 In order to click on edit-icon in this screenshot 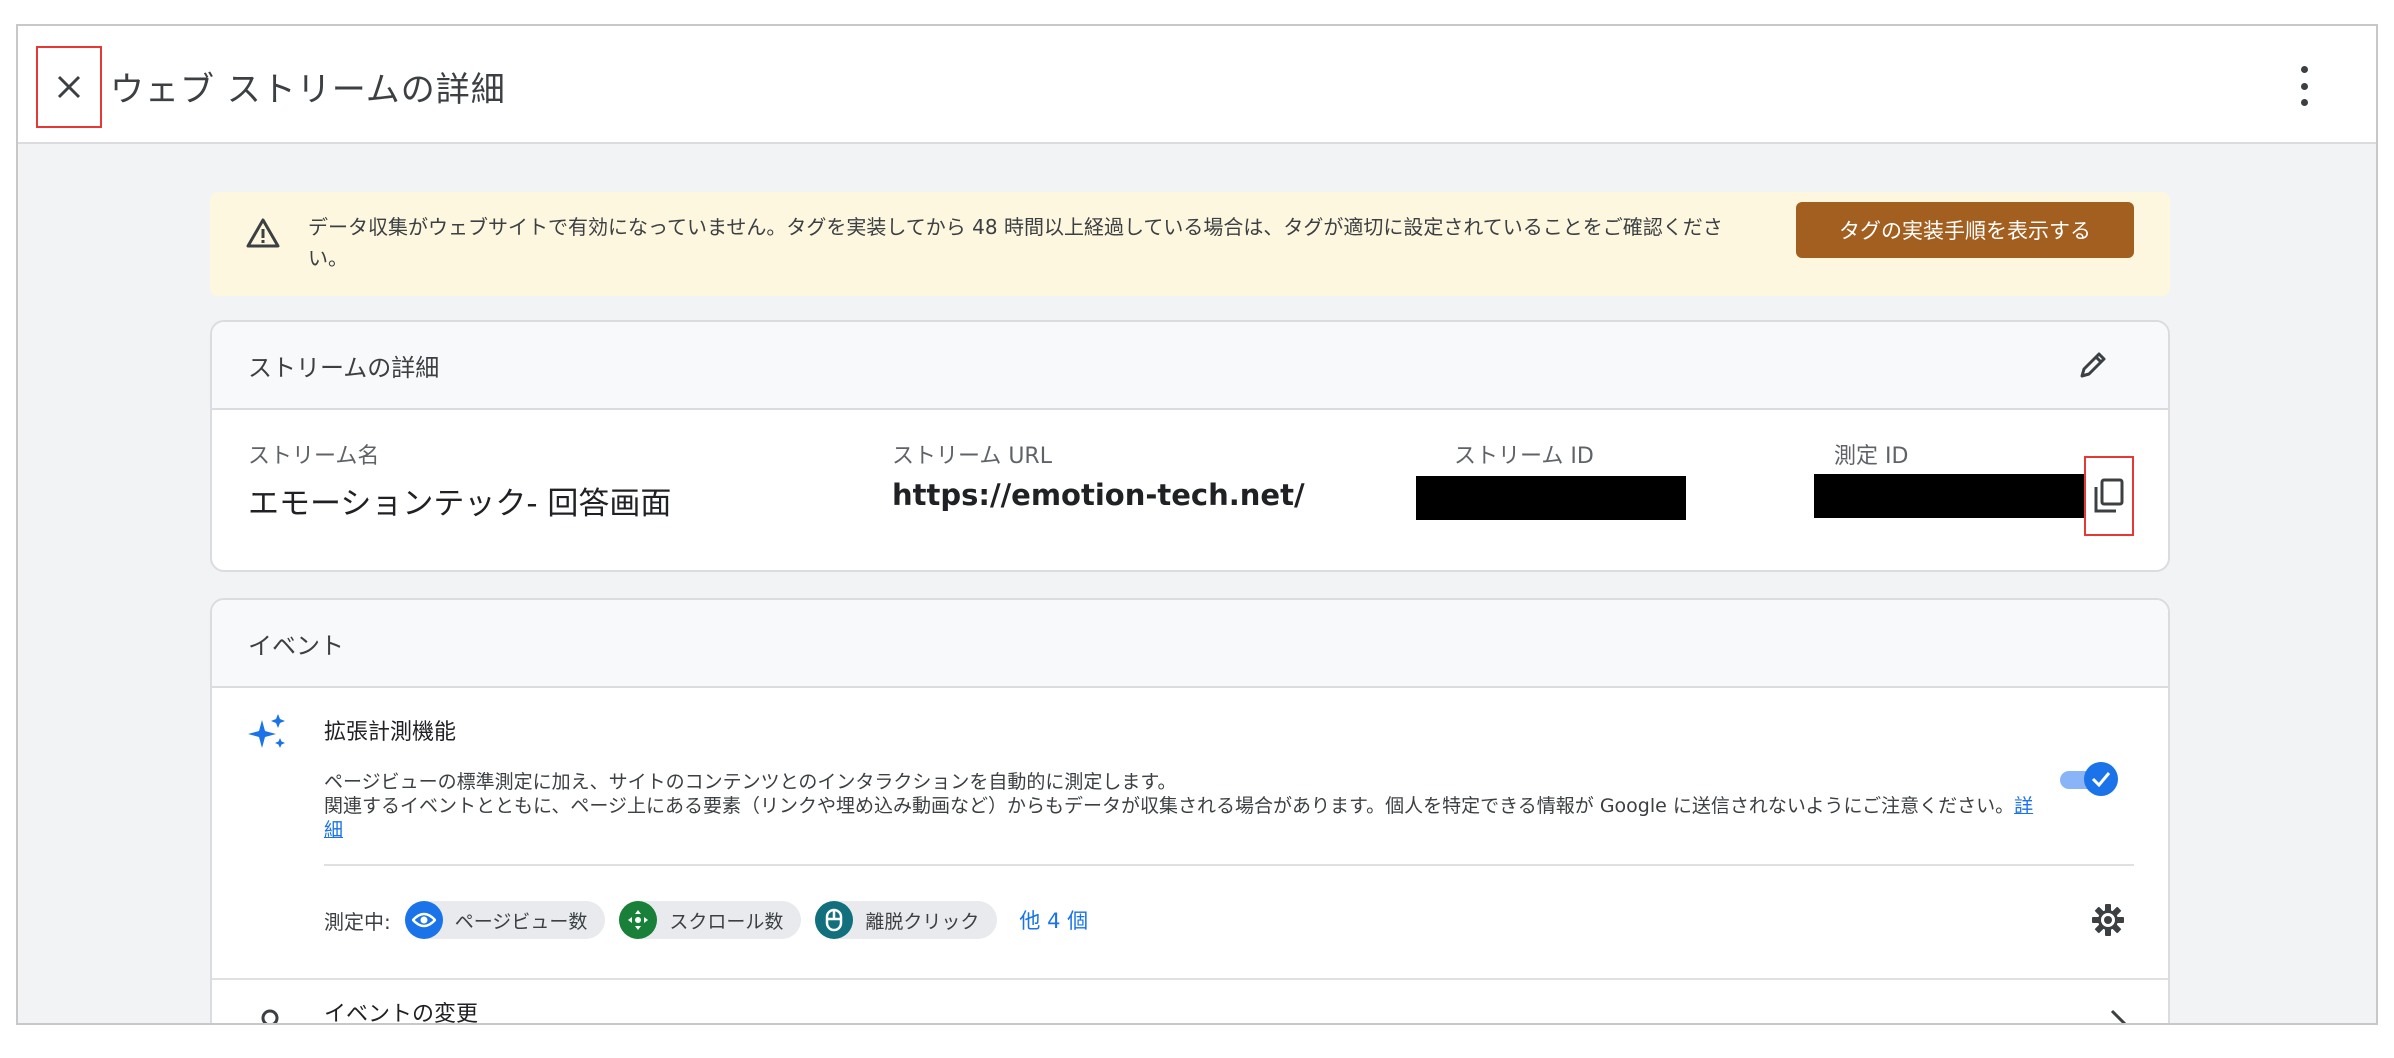, I will do `click(2093, 365)`.